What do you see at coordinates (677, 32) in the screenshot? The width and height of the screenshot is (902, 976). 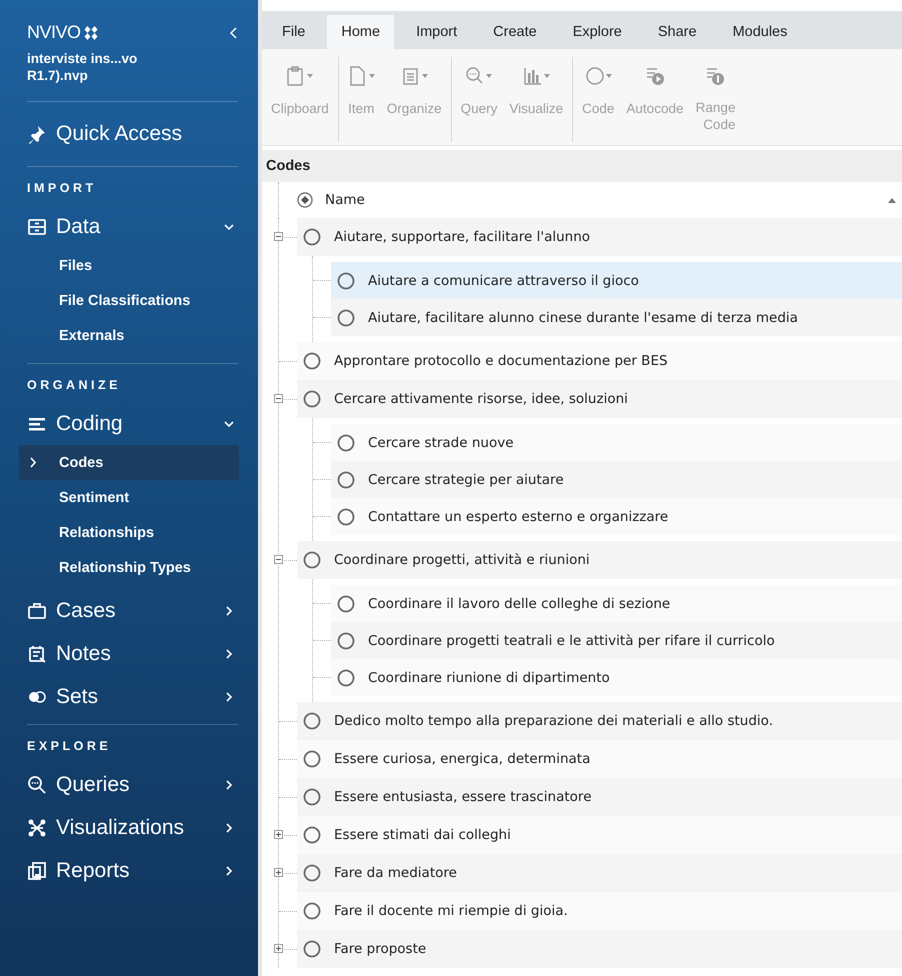 I see `ribbon-tab: Share` at bounding box center [677, 32].